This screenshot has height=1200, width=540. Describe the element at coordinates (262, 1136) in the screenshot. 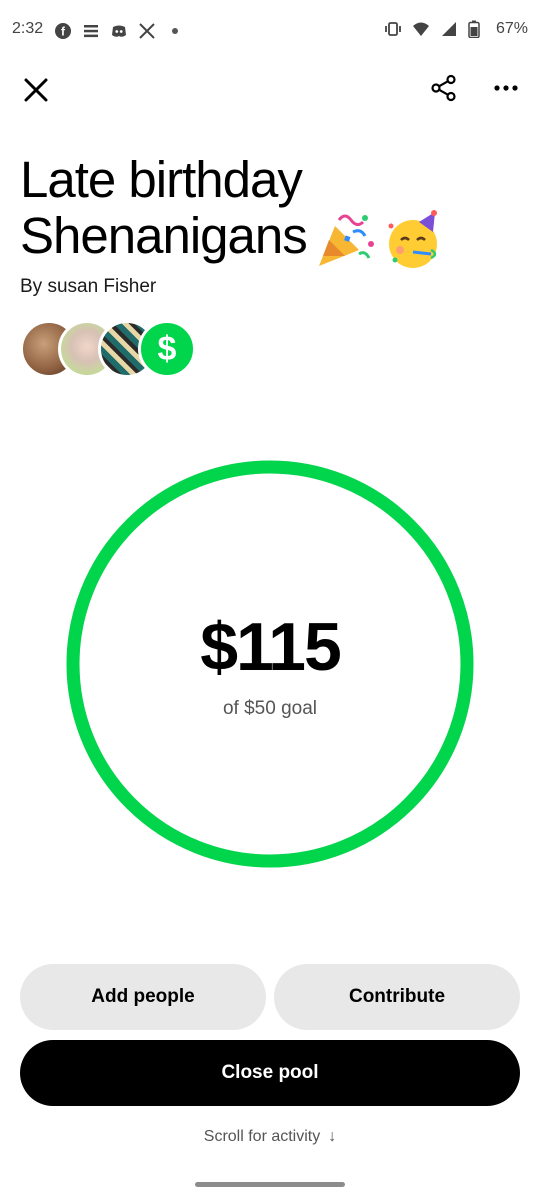

I see `scroll-hint-label: Scroll for activity` at that location.